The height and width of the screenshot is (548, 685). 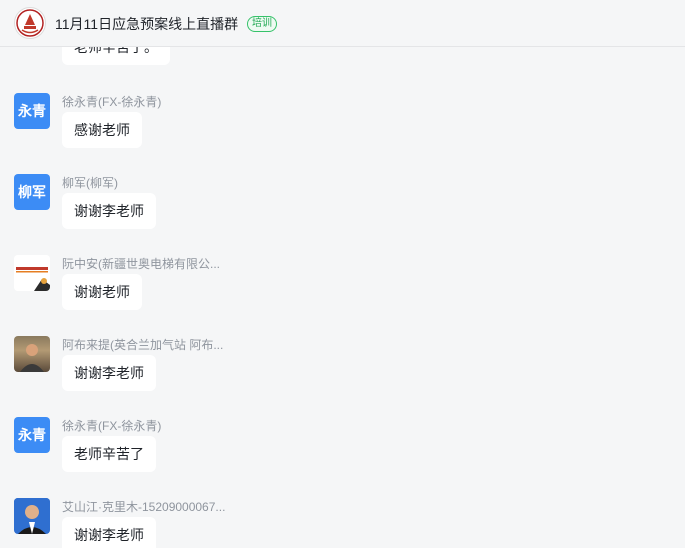 What do you see at coordinates (32, 192) in the screenshot?
I see `avatar: 柳军` at bounding box center [32, 192].